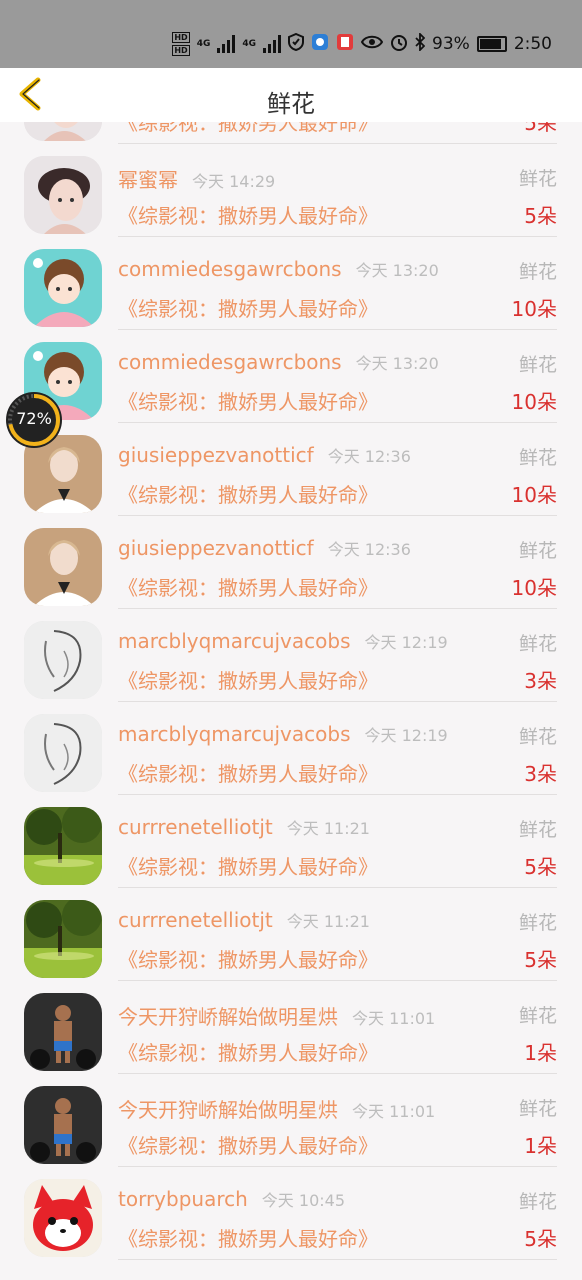 The height and width of the screenshot is (1280, 582). Describe the element at coordinates (291, 196) in the screenshot. I see `list-item: 幂蜜幂 今天 14:29 鲜花《综影视：撒娇男人最好命》 5朵` at that location.